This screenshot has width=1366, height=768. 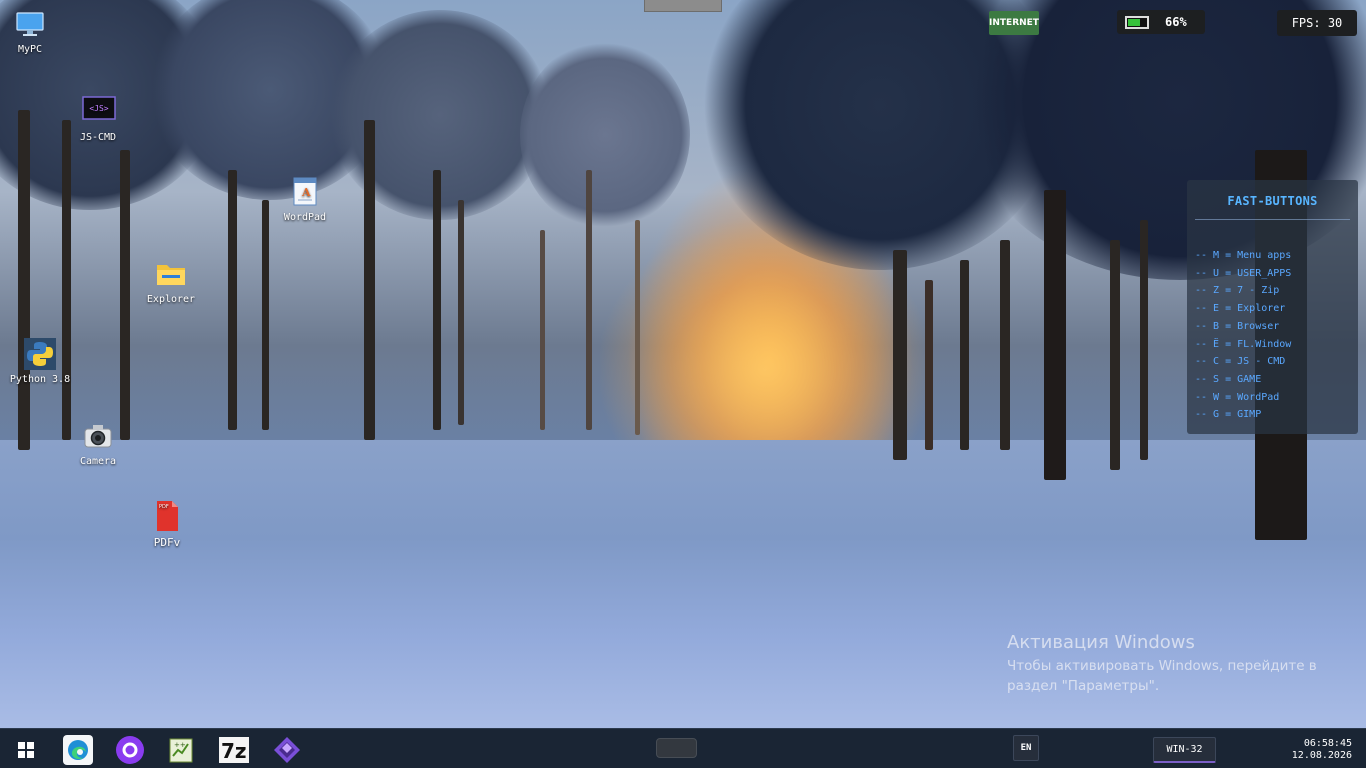 I want to click on clock-time: 06:58:45, so click(x=1327, y=743).